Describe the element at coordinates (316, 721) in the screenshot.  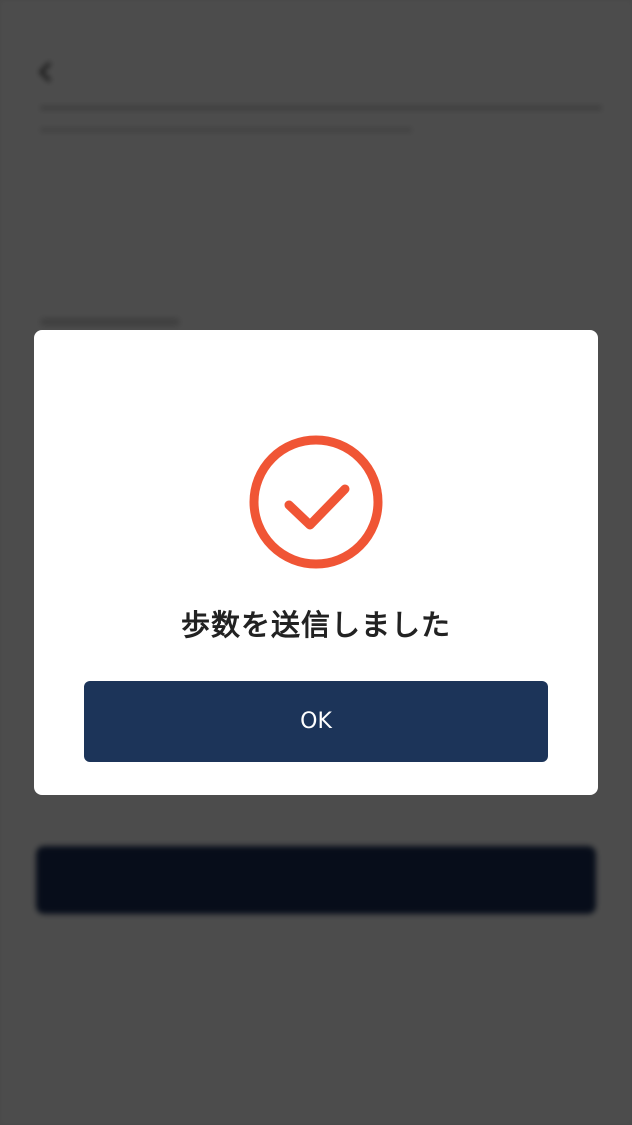
I see `ok-button: OK` at that location.